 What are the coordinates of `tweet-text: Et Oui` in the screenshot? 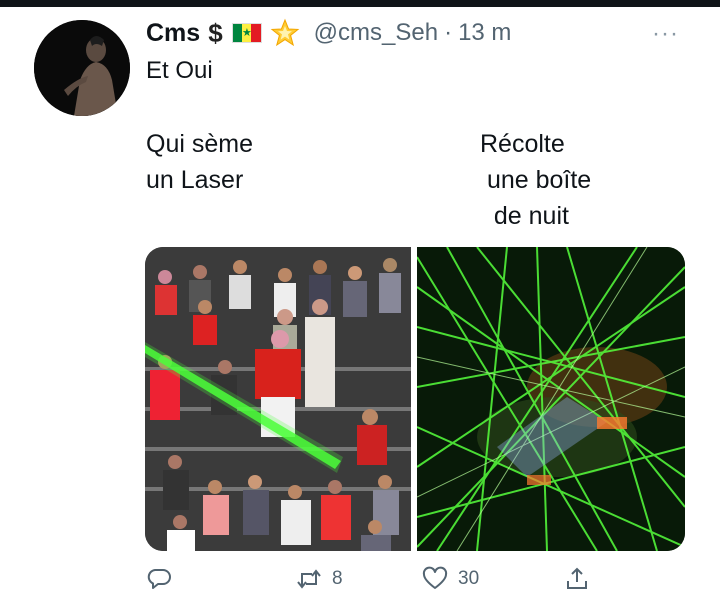 It's located at (179, 70).